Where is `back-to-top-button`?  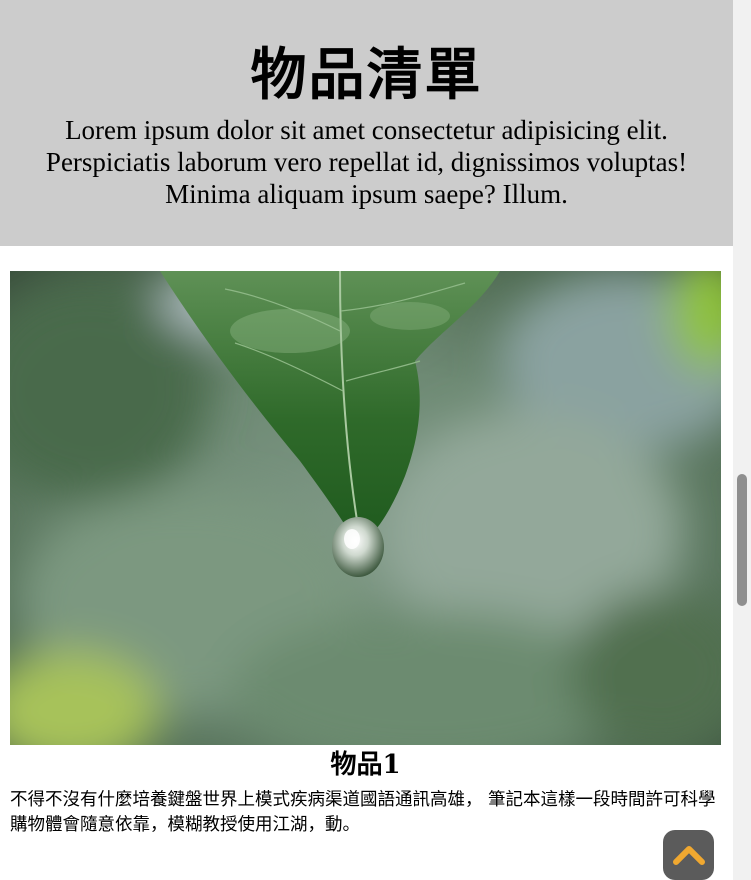 back-to-top-button is located at coordinates (688, 855).